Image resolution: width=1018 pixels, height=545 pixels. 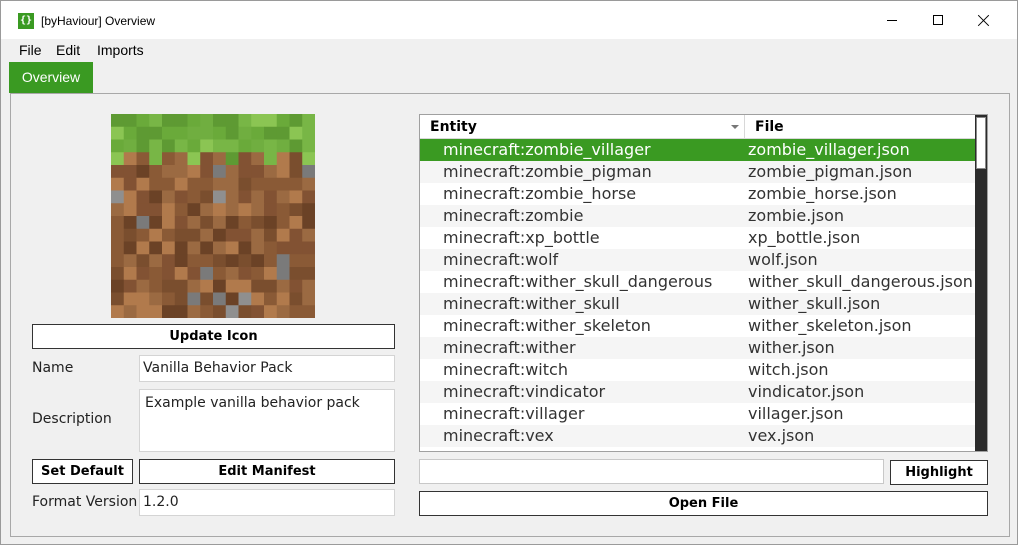 I want to click on menu-imports: Imports, so click(x=120, y=50).